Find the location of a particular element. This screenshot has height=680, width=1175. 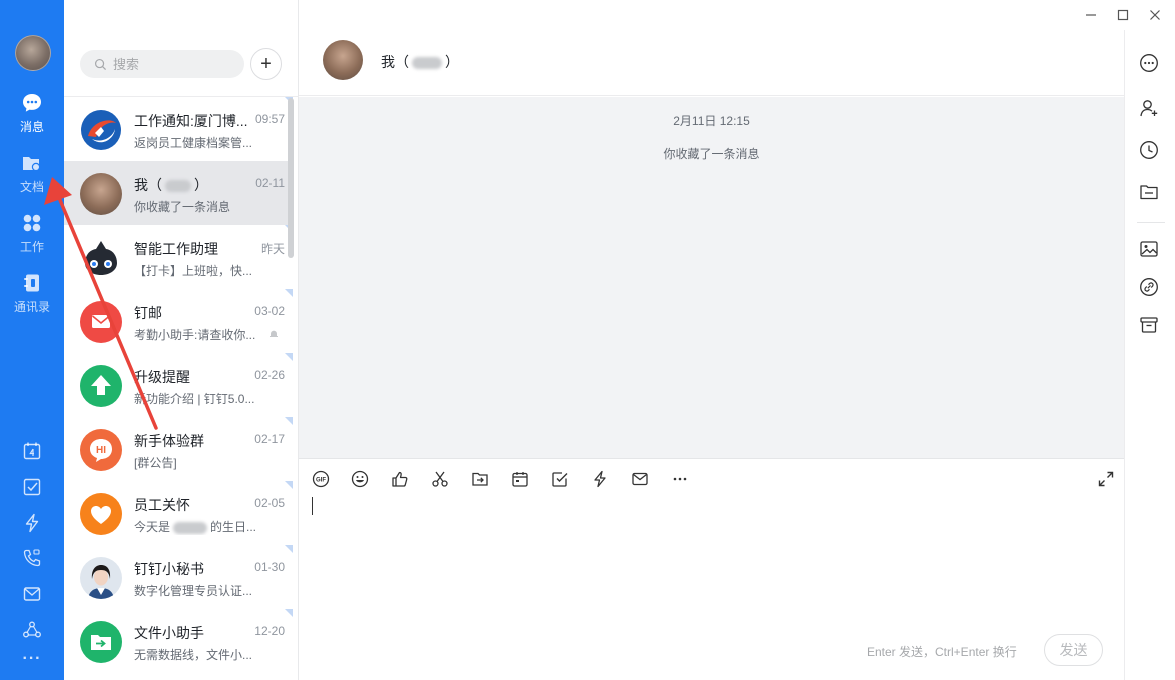

work-notice-logo is located at coordinates (101, 130).